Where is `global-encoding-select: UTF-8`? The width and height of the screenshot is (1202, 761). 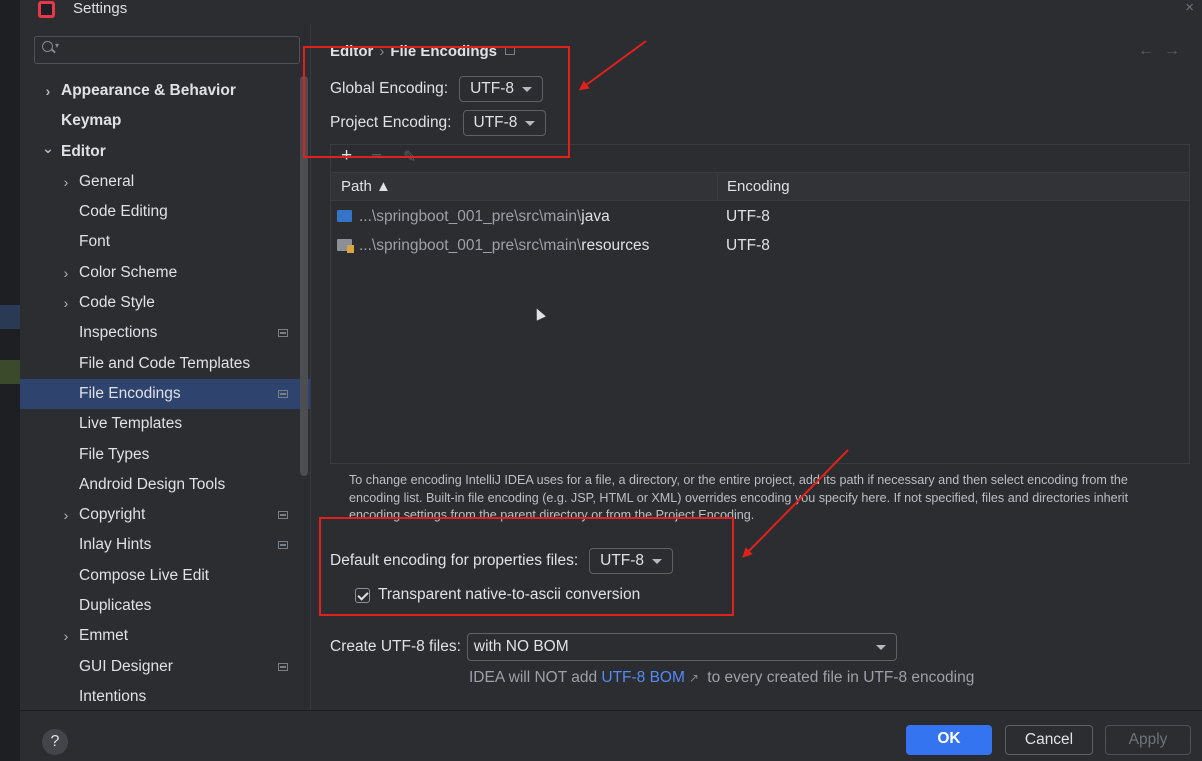
global-encoding-select: UTF-8 is located at coordinates (501, 89).